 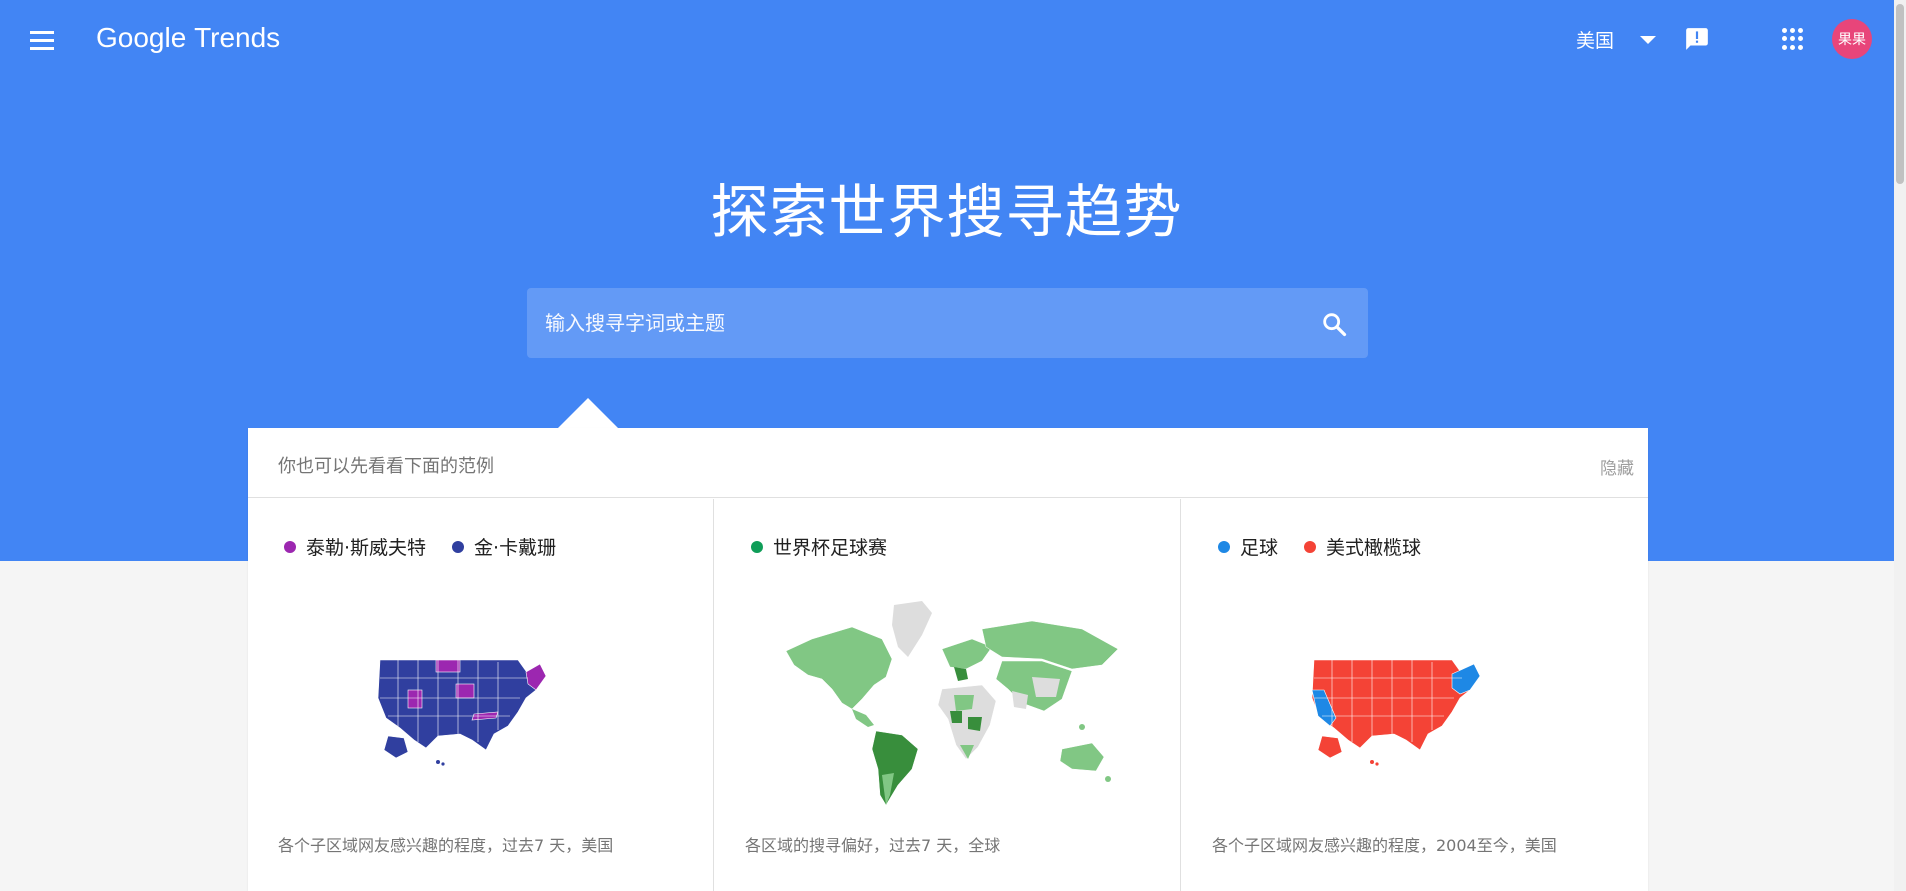 I want to click on card-caption: 各个子区域网友感兴趣的程度，过去7 天，美国, so click(x=446, y=845).